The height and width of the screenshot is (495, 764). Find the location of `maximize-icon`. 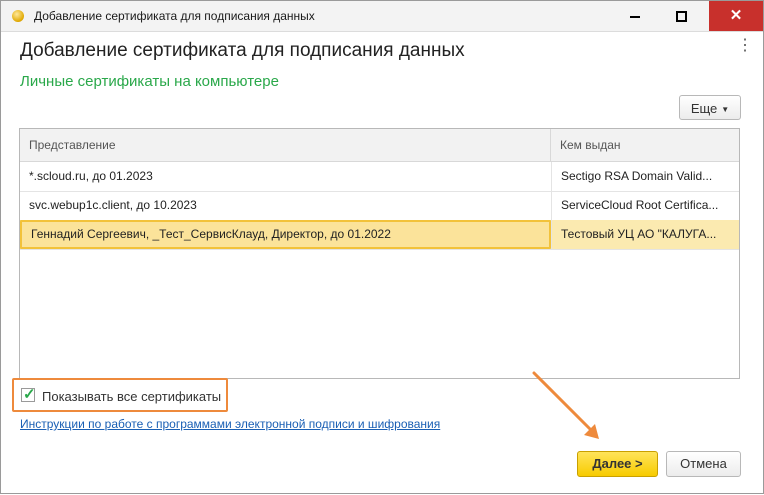

maximize-icon is located at coordinates (681, 17).